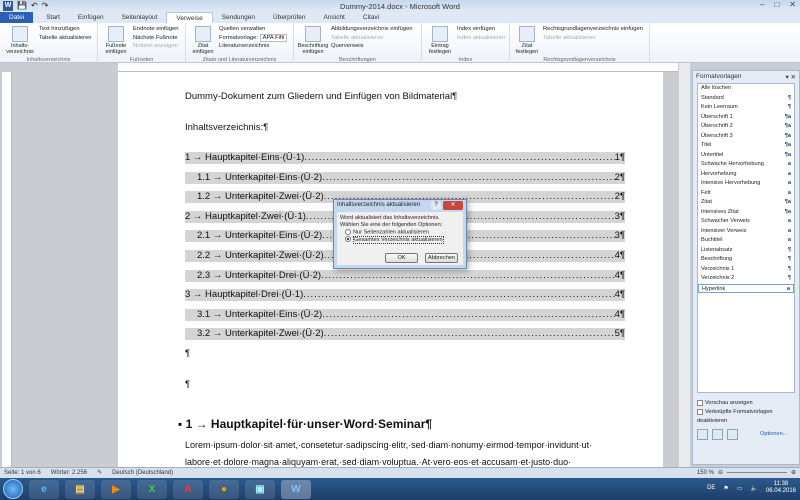  What do you see at coordinates (717, 434) in the screenshot?
I see `style-inspector-icon` at bounding box center [717, 434].